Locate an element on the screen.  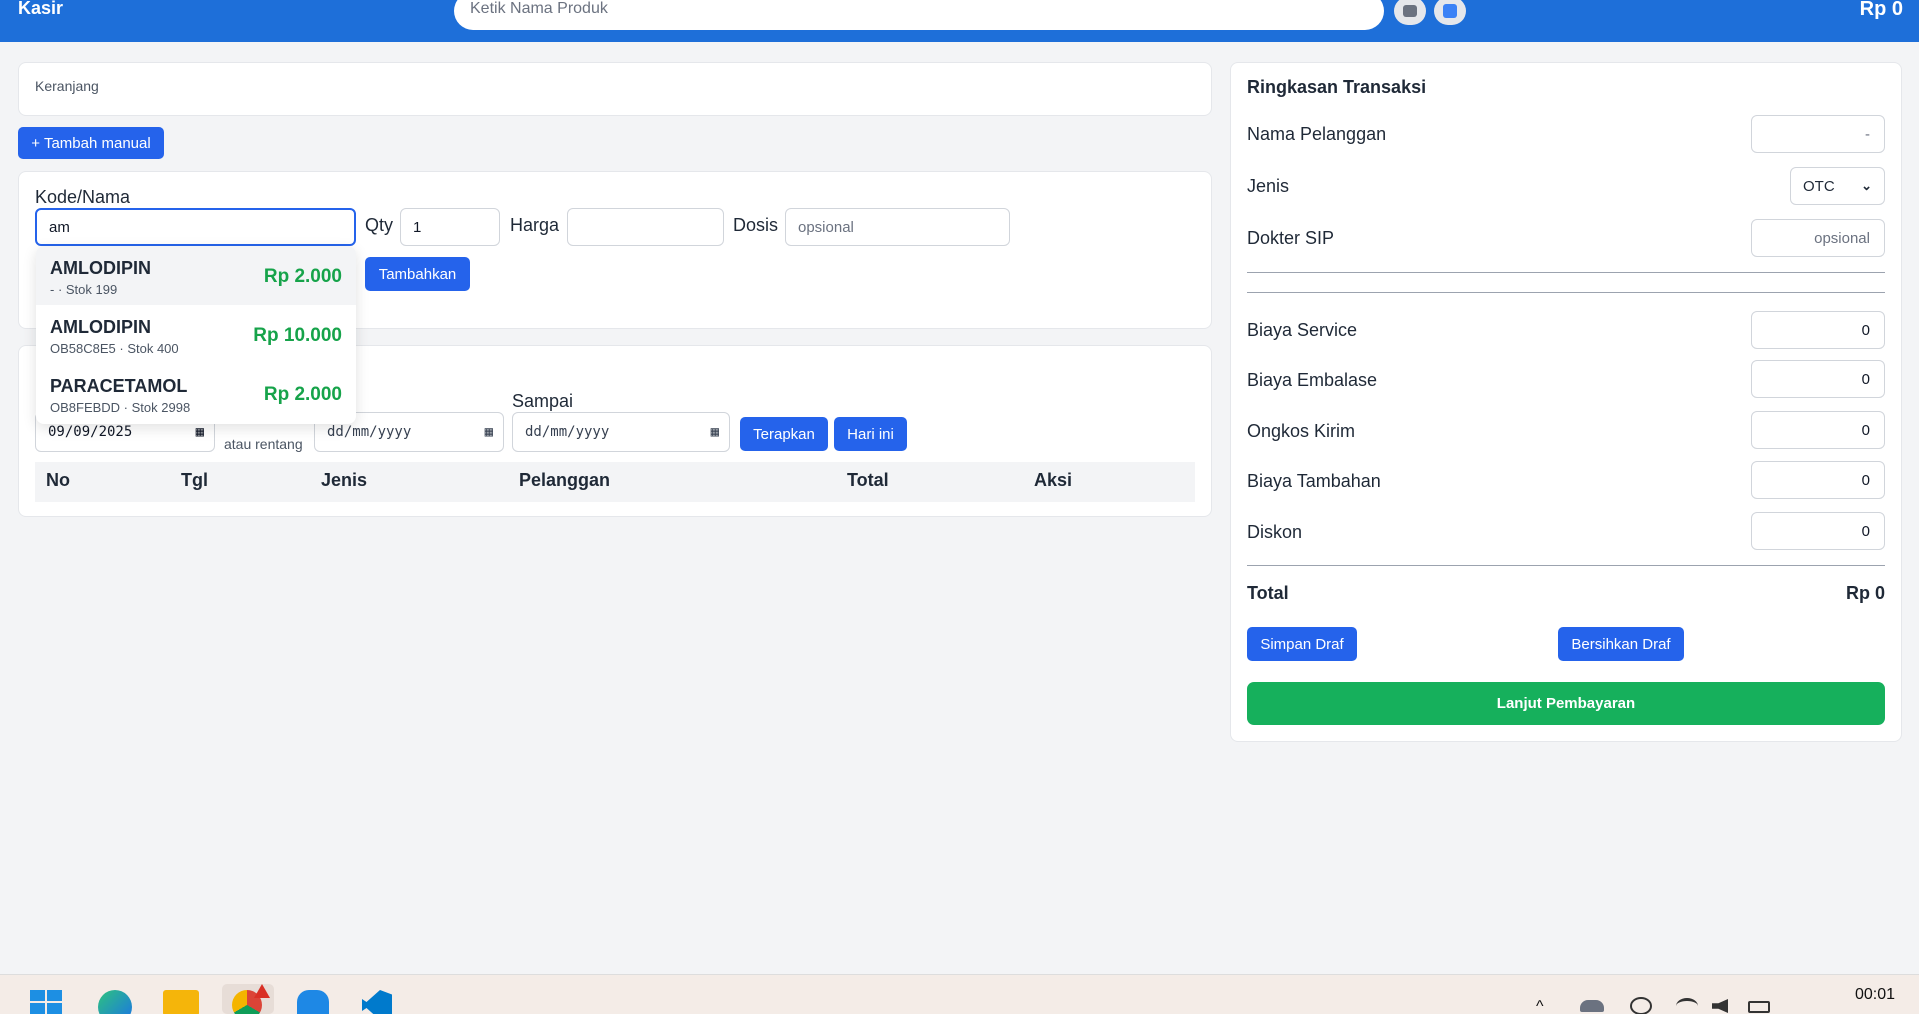
app-icon is located at coordinates (315, 1002).